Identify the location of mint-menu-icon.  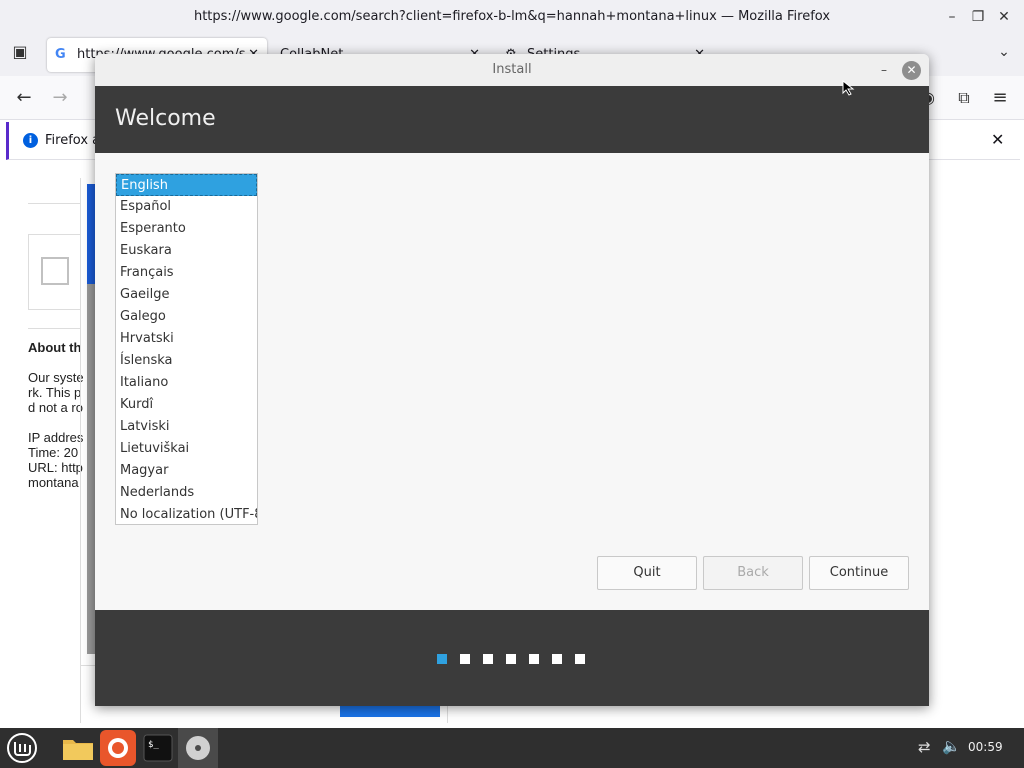
(22, 748).